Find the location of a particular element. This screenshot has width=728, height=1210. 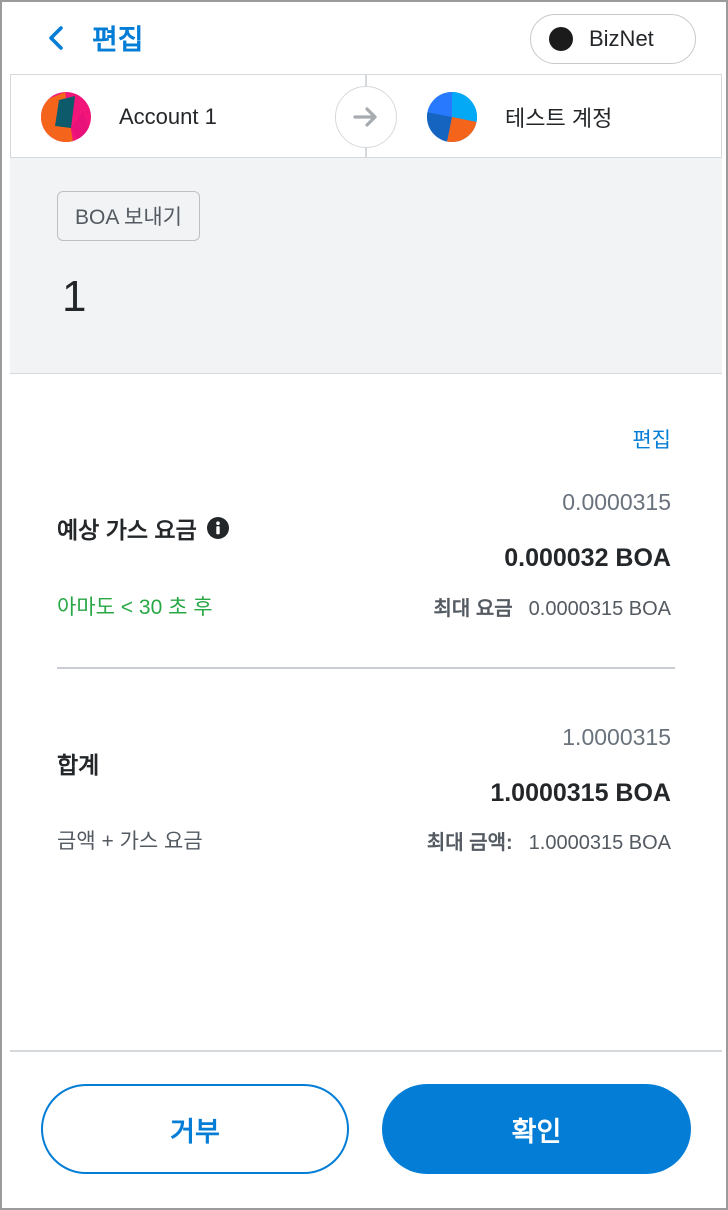

recipient-avatar is located at coordinates (452, 117).